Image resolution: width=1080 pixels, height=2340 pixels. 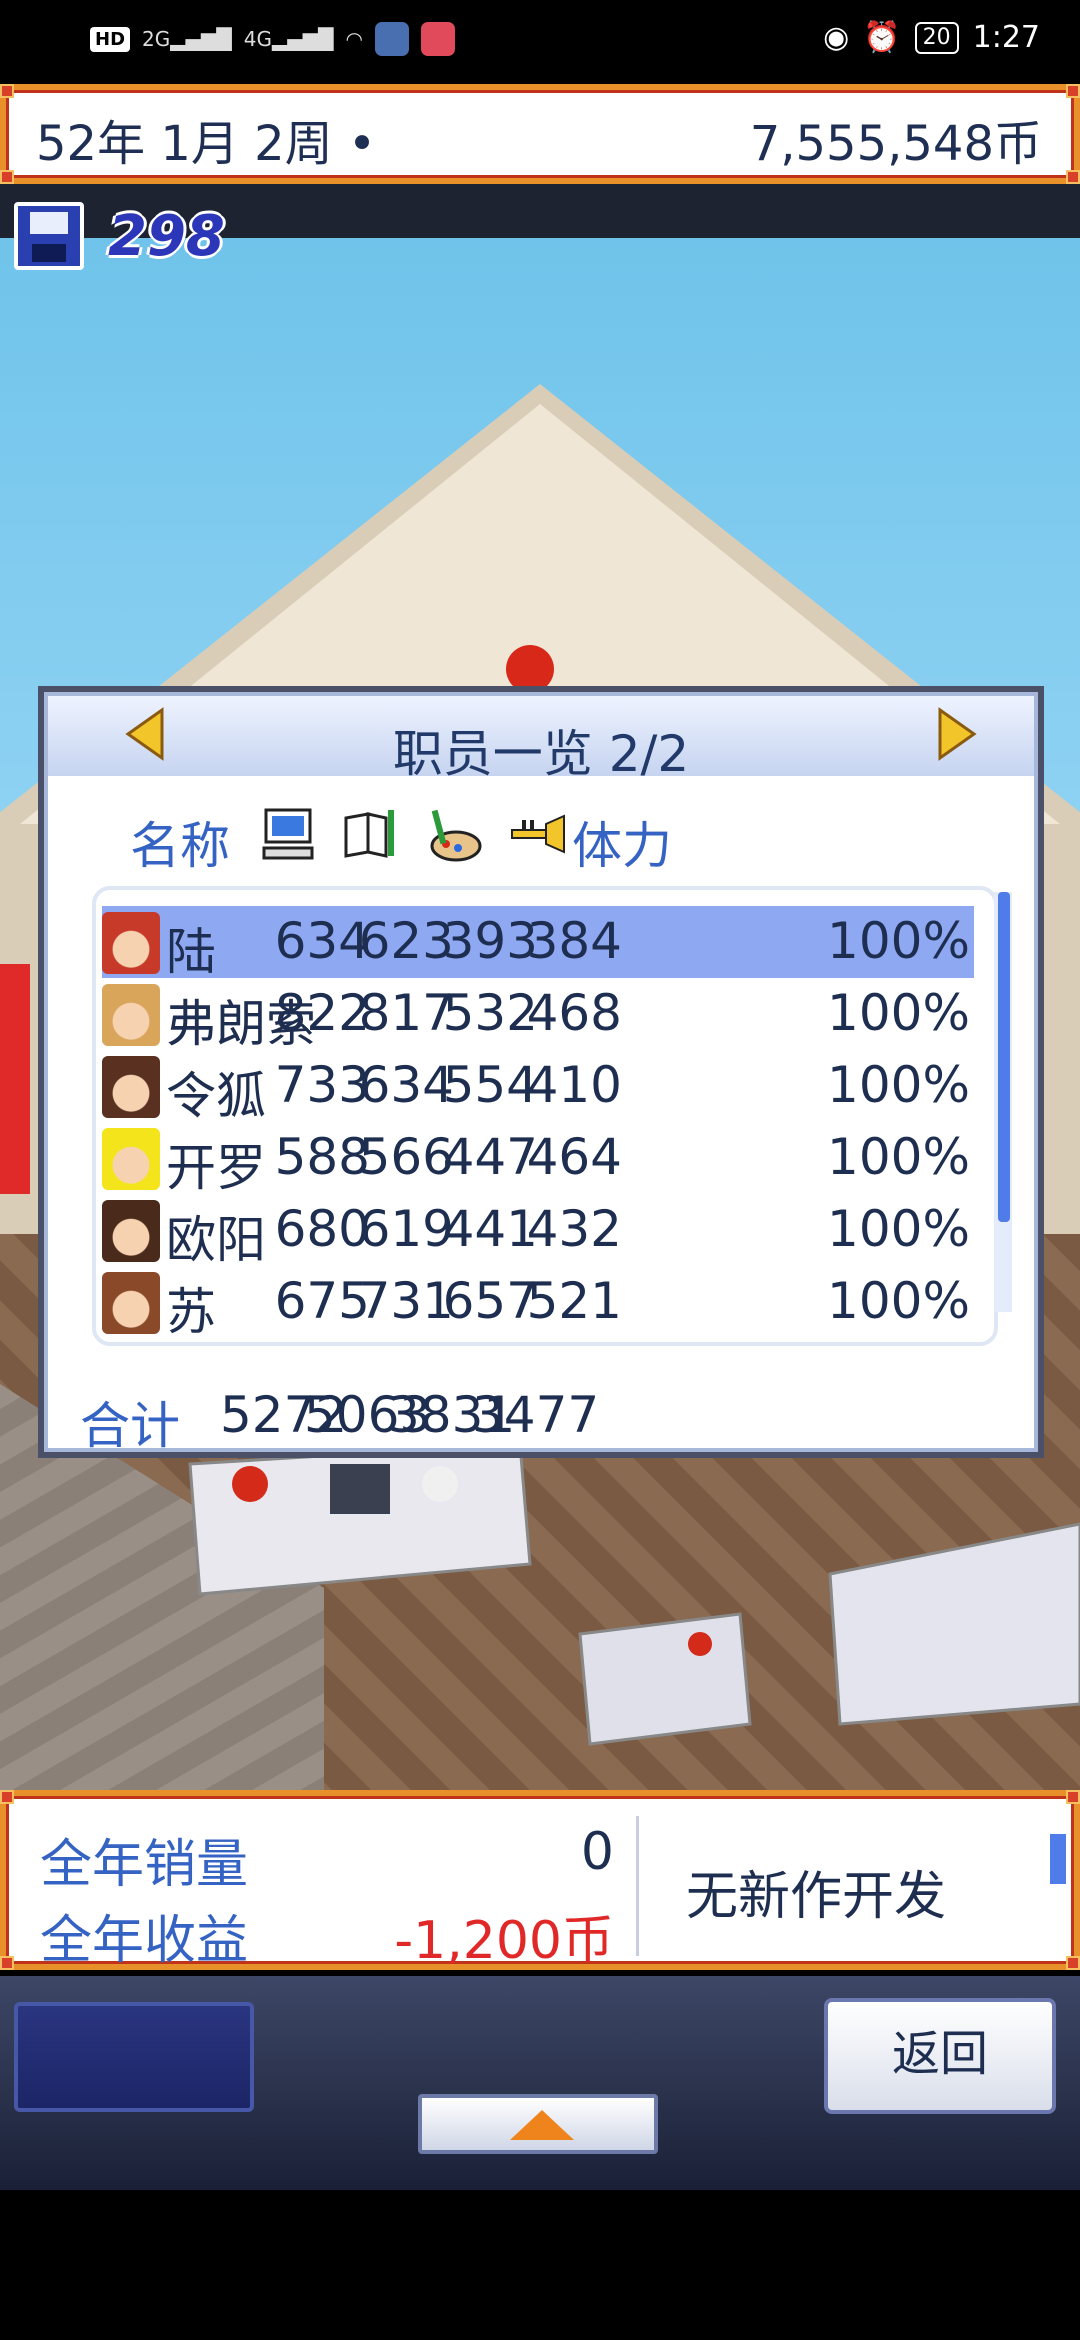 I want to click on staff-stat-4: 432, so click(x=574, y=1229).